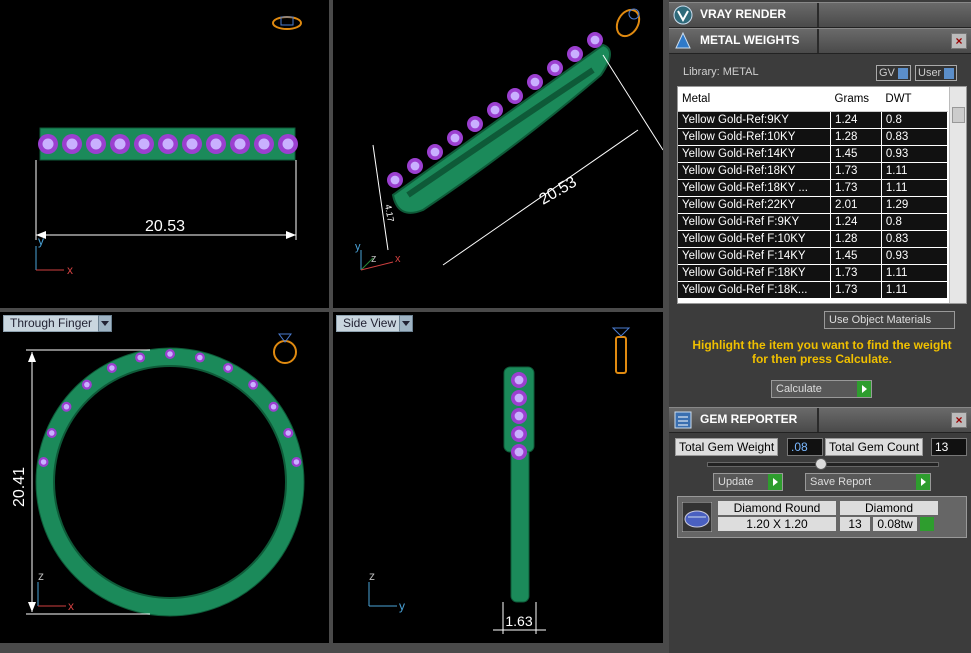  What do you see at coordinates (893, 73) in the screenshot?
I see `gv-toggle: GV` at bounding box center [893, 73].